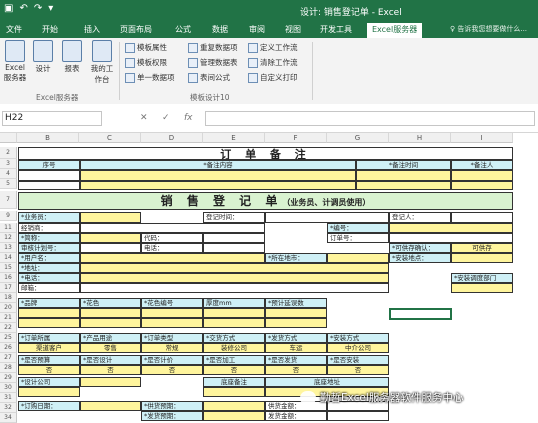  Describe the element at coordinates (273, 47) in the screenshot. I see `define-workflow-button: 定义工作流` at that location.